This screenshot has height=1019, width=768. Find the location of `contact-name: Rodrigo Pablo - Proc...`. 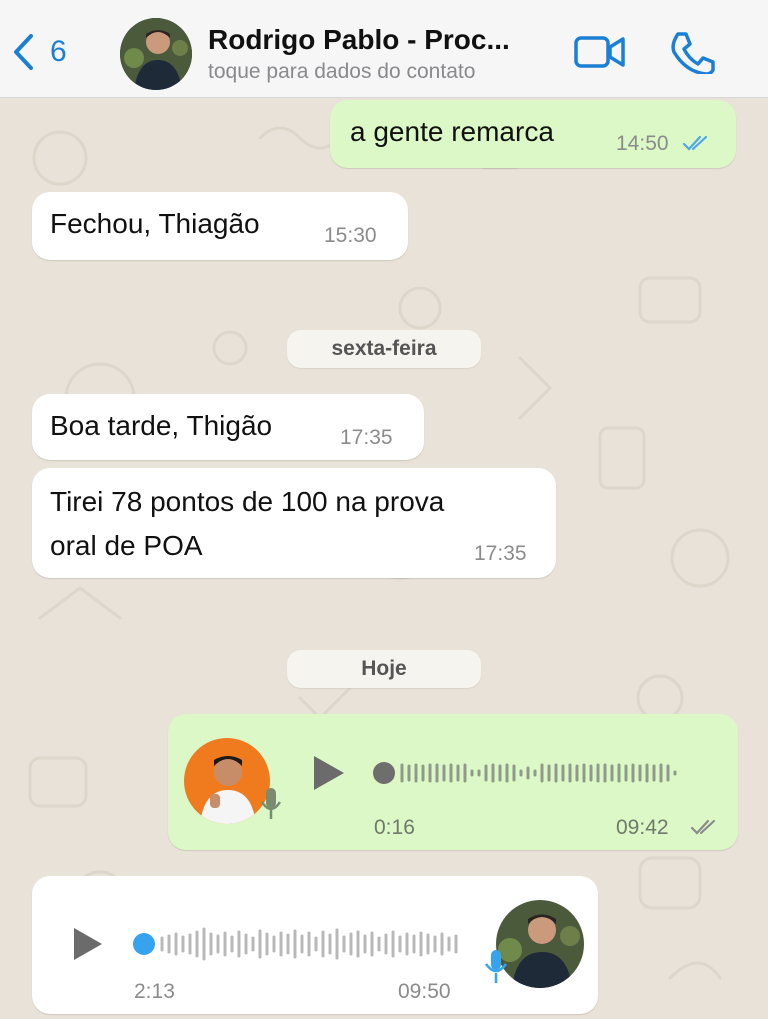

contact-name: Rodrigo Pablo - Proc... is located at coordinates (378, 40).